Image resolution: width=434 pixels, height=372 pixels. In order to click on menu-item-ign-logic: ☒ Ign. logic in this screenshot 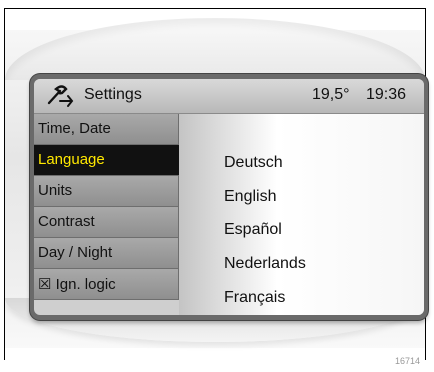, I will do `click(106, 284)`.